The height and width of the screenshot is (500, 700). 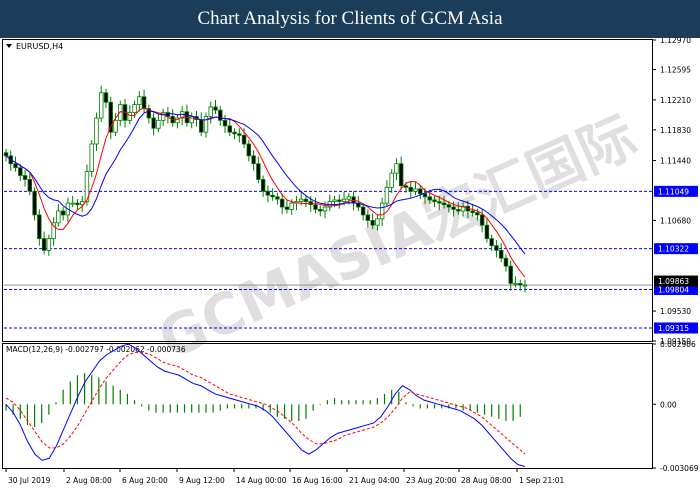 I want to click on price-tick-label: 1.12595, so click(x=675, y=70).